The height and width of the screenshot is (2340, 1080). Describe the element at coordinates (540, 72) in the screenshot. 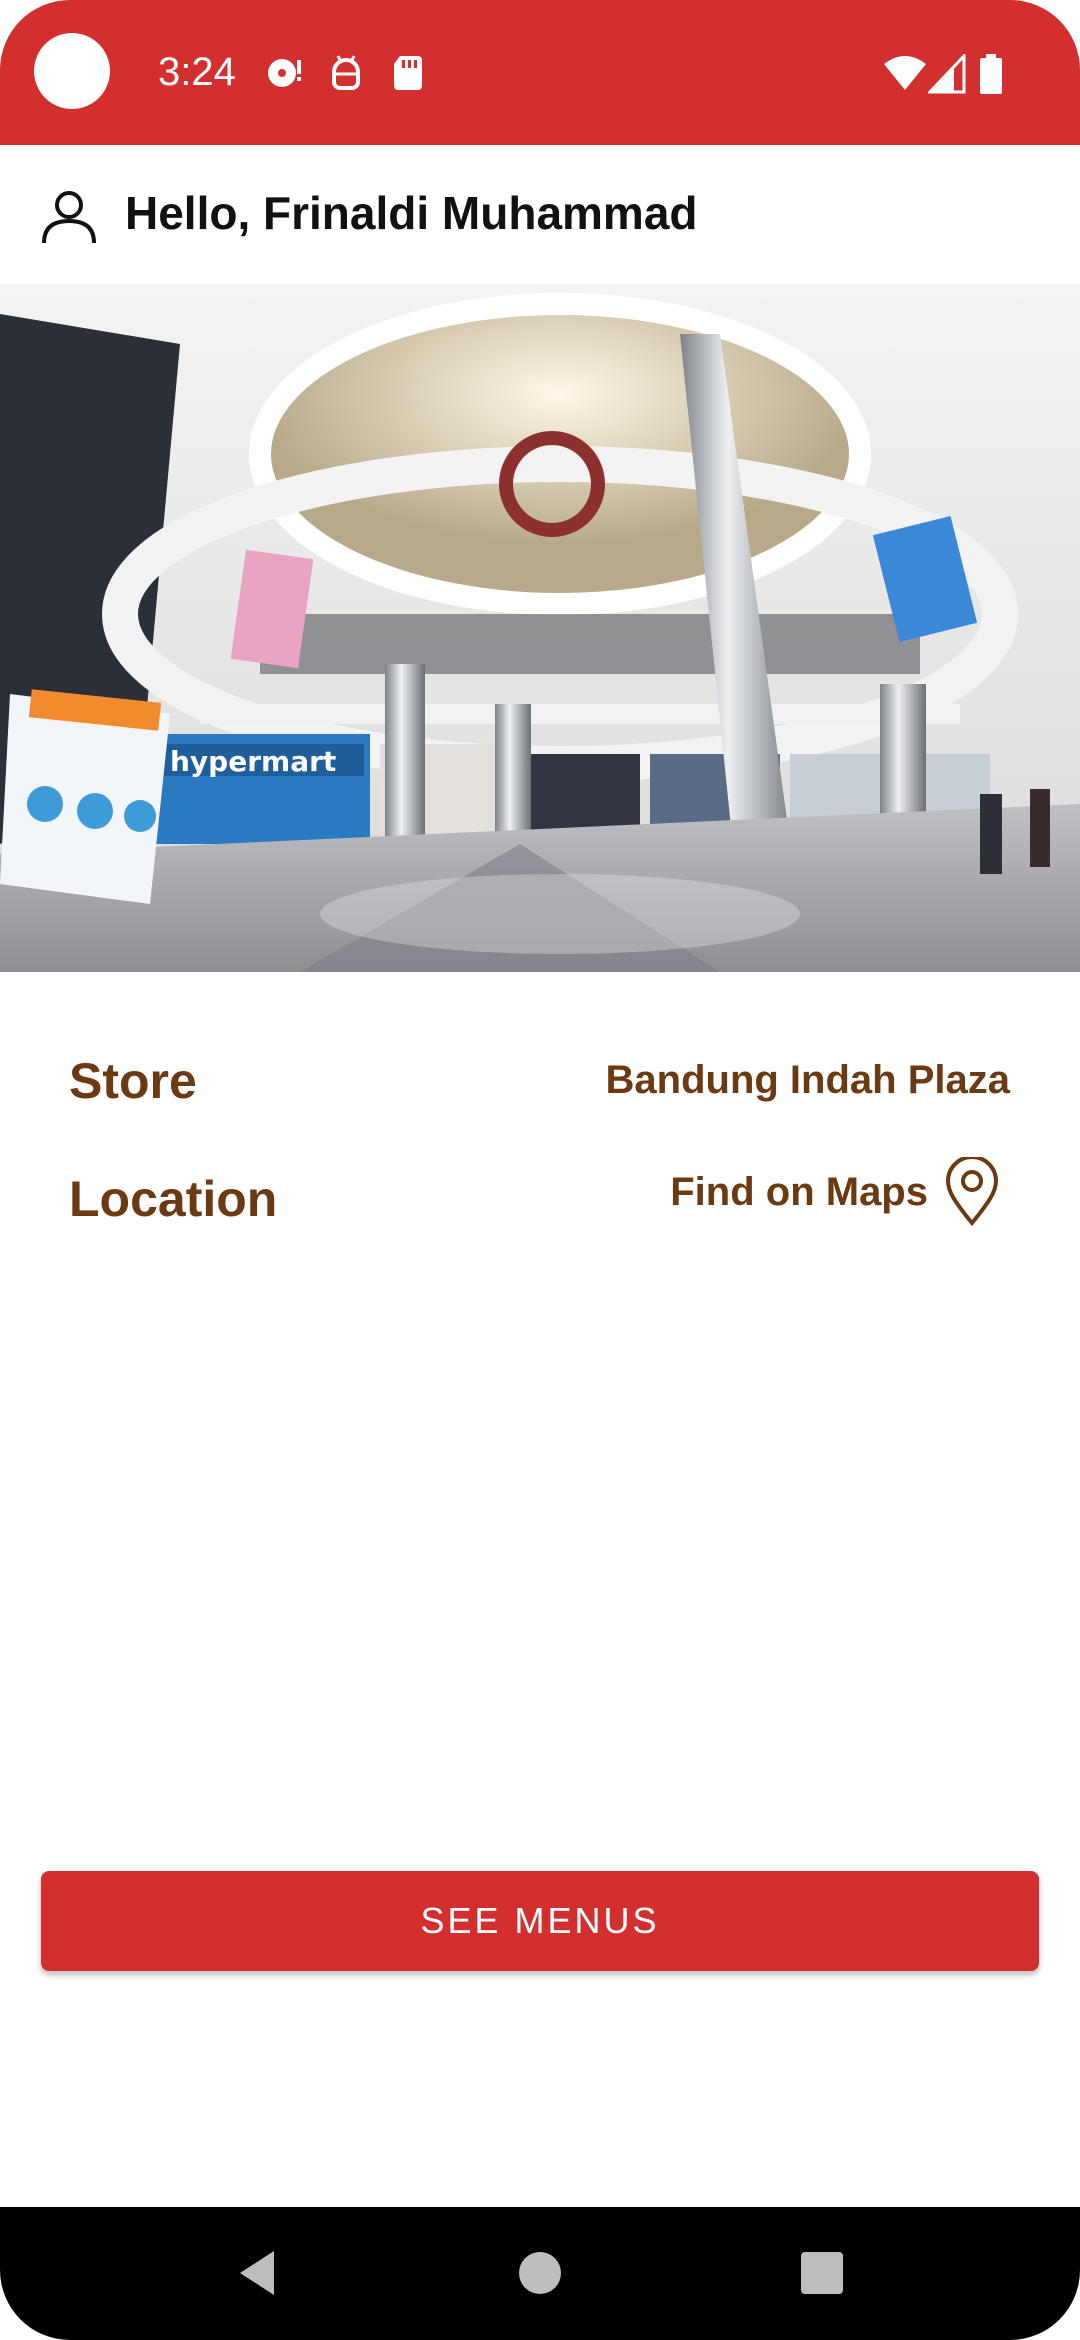

I see `status-bar: 3:24` at that location.